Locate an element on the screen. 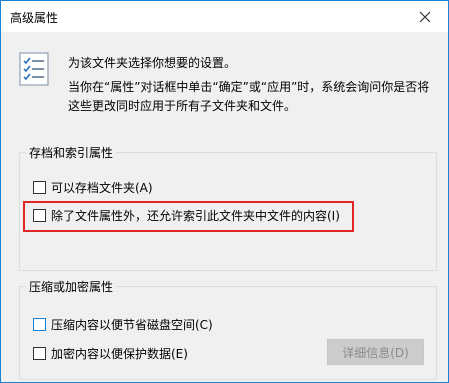 Image resolution: width=449 pixels, height=383 pixels. index-checkbox-label: 除了文件属性外，还允许索引此文件夹中文件的内容(I) is located at coordinates (195, 215).